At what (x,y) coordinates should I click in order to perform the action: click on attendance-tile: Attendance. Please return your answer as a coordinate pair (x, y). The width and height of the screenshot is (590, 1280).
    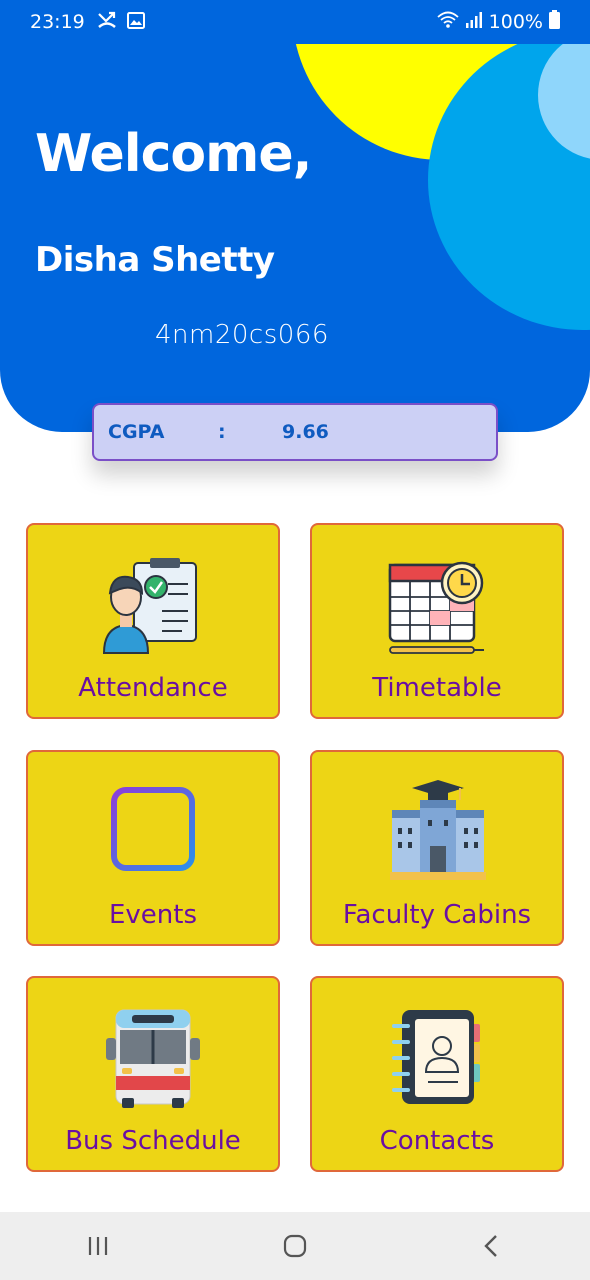
    Looking at the image, I should click on (153, 621).